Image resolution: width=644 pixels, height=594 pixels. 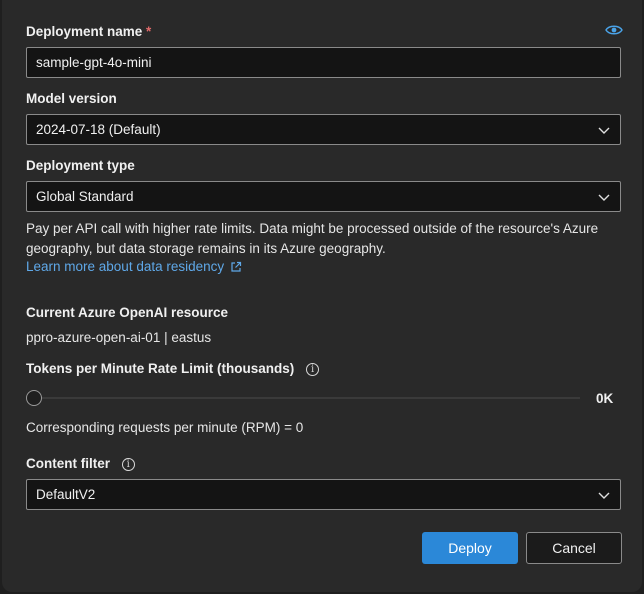 I want to click on eye-icon, so click(x=614, y=30).